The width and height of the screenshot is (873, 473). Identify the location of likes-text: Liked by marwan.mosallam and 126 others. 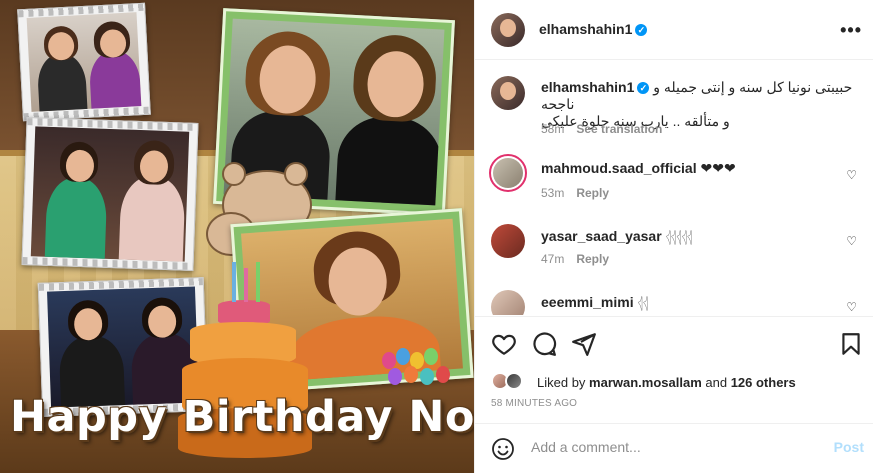
(666, 382).